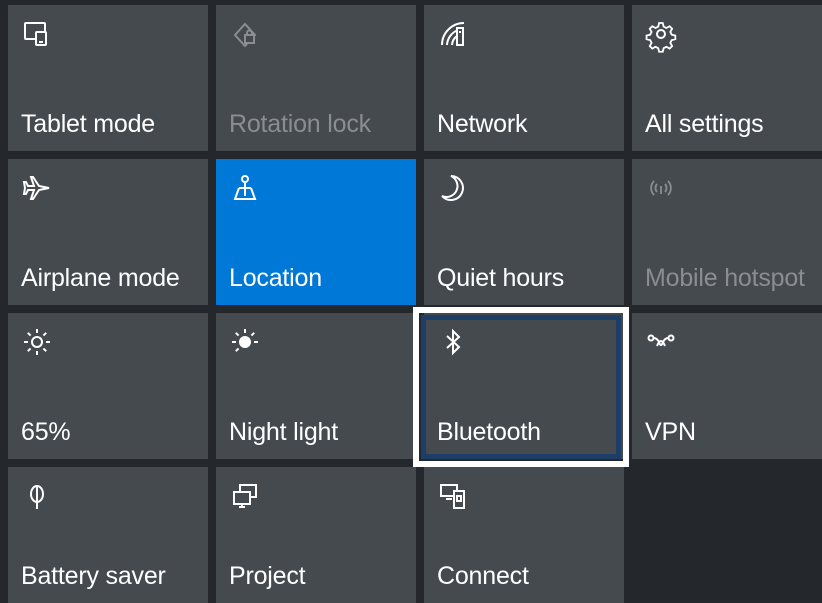 The image size is (822, 603). What do you see at coordinates (108, 386) in the screenshot?
I see `brightness-tile: 65%` at bounding box center [108, 386].